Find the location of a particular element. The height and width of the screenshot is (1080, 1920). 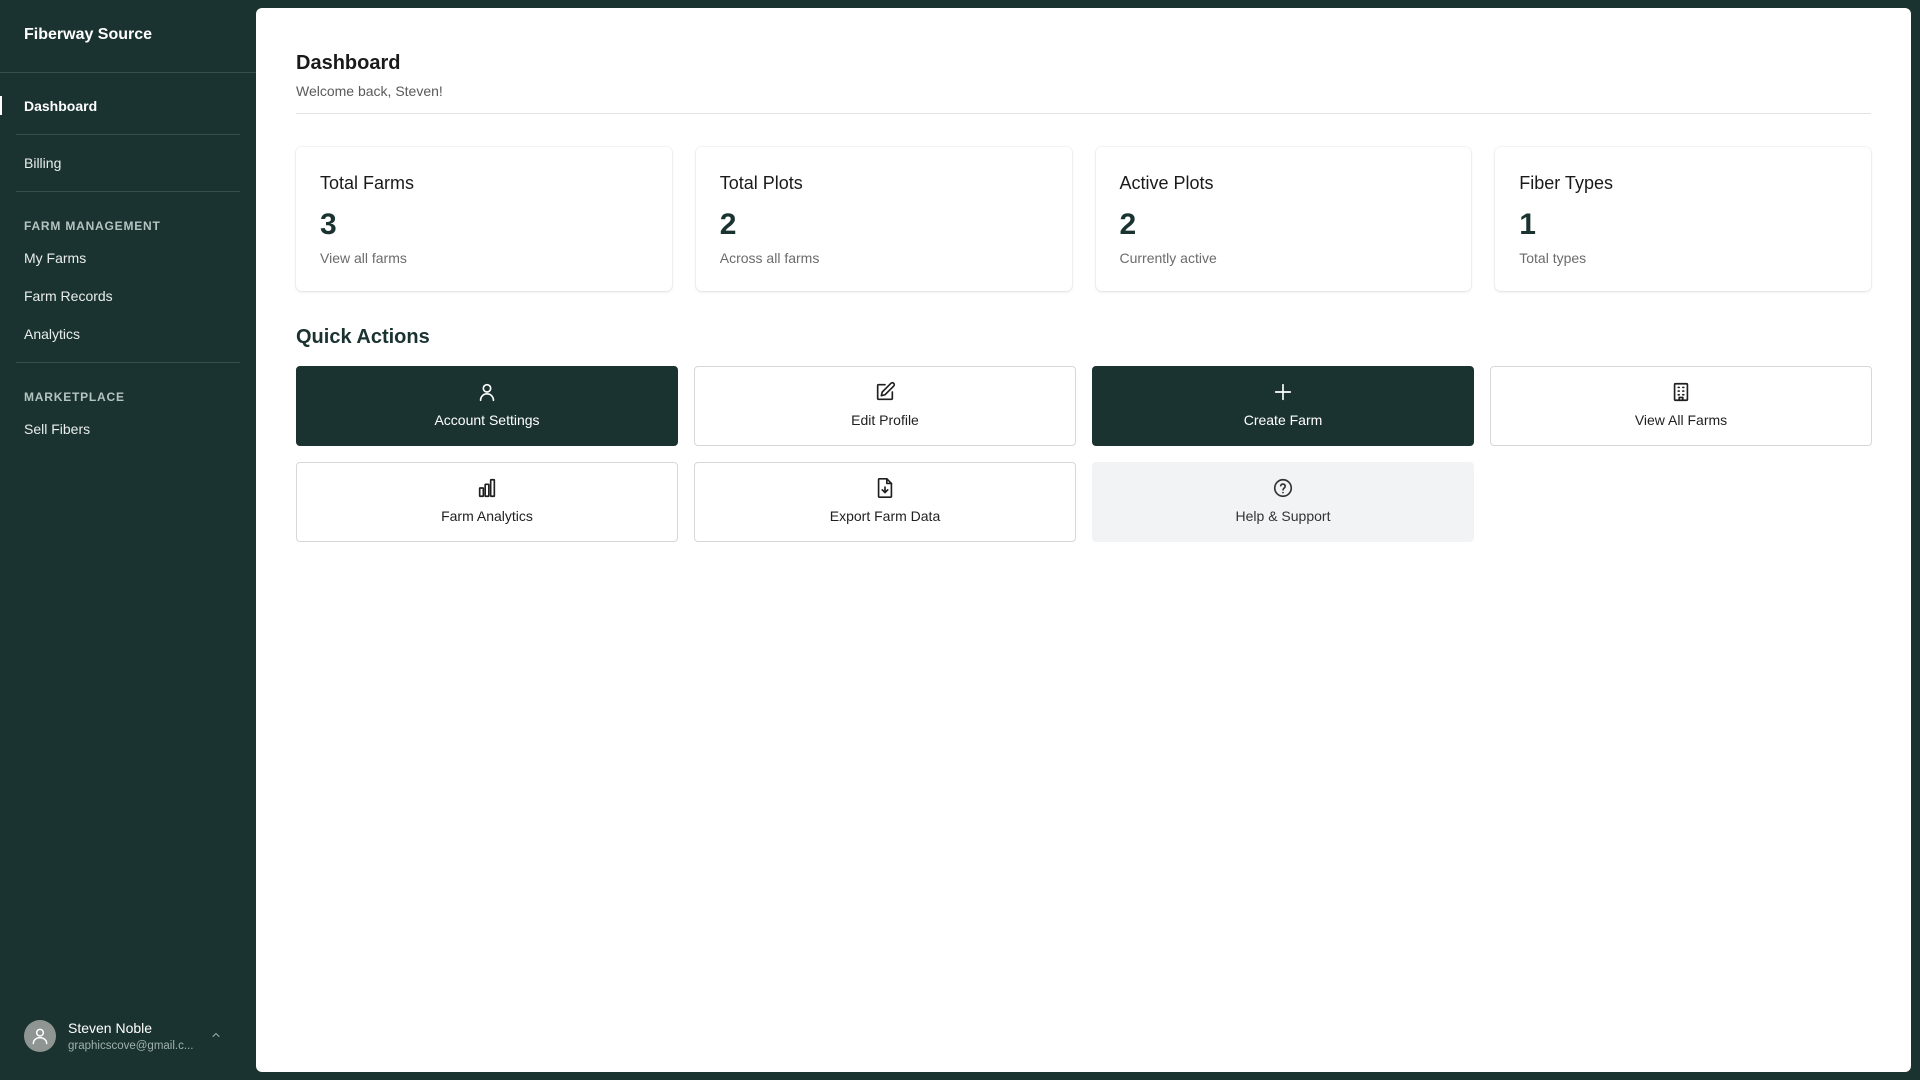

section-heading-farm-management: FARM MANAGEMENT is located at coordinates (92, 226).